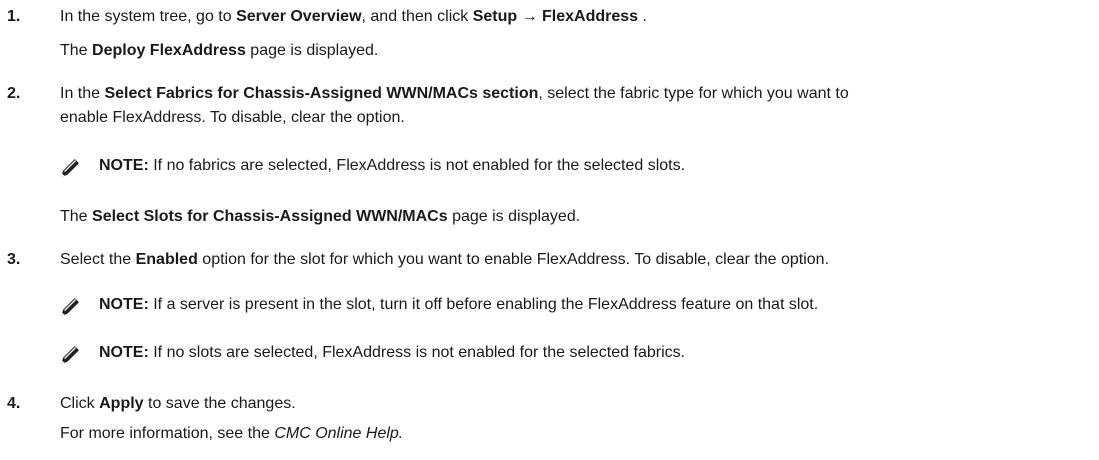 Image resolution: width=1099 pixels, height=460 pixels. What do you see at coordinates (169, 50) in the screenshot?
I see `ui-term: Deploy FlexAddress` at bounding box center [169, 50].